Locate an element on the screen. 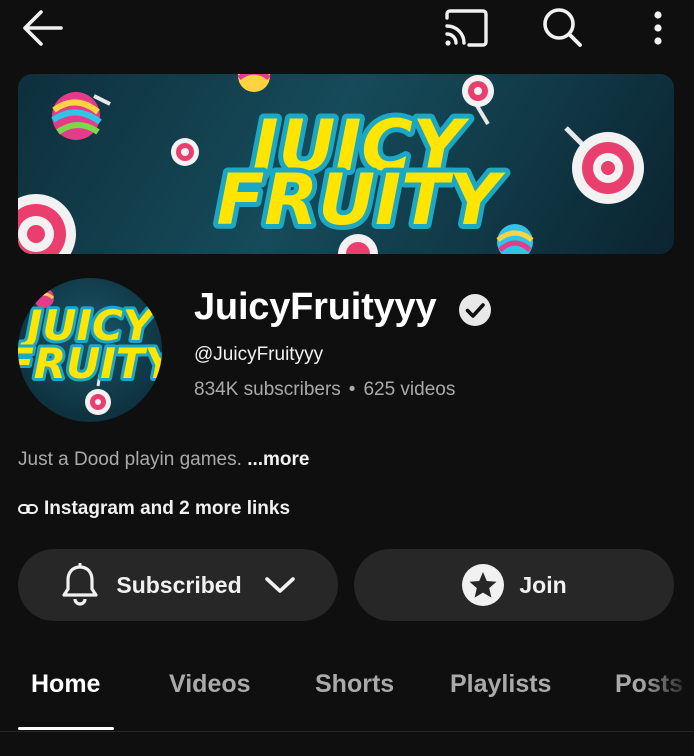  join-button: Join is located at coordinates (514, 585).